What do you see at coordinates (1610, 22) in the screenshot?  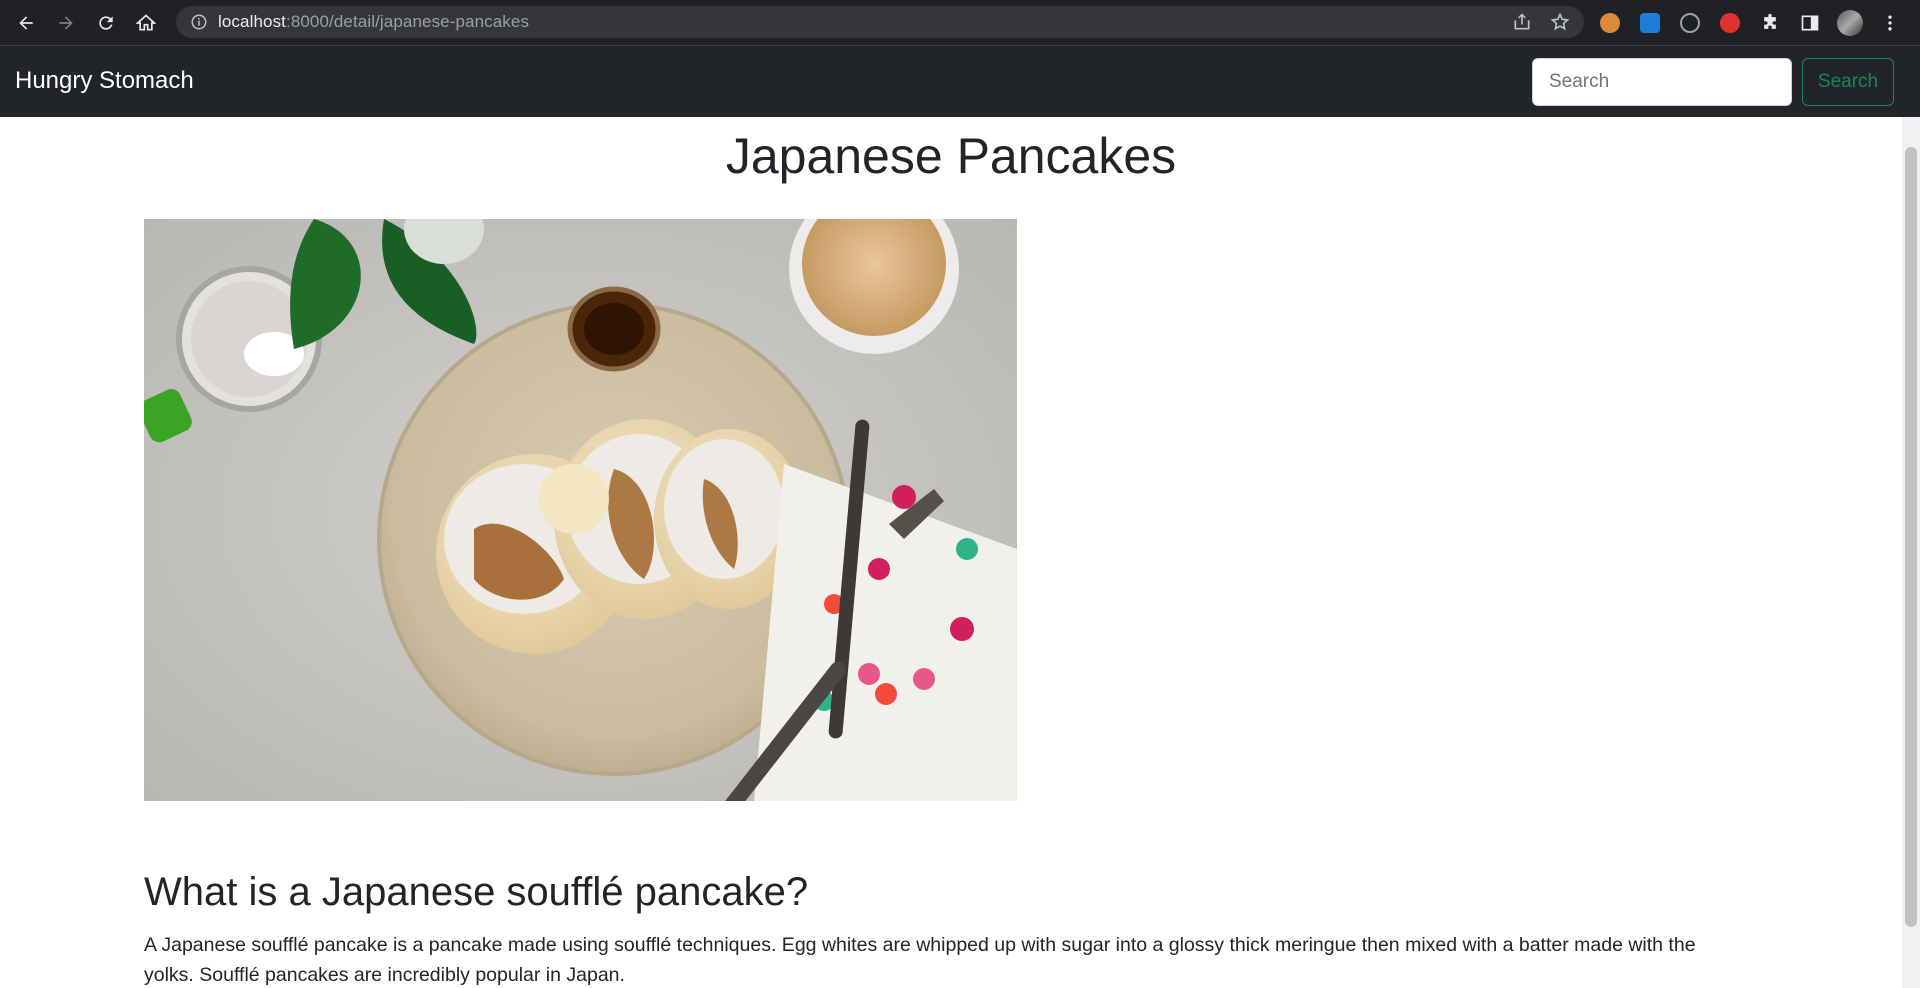 I see `extension-cookie-icon` at bounding box center [1610, 22].